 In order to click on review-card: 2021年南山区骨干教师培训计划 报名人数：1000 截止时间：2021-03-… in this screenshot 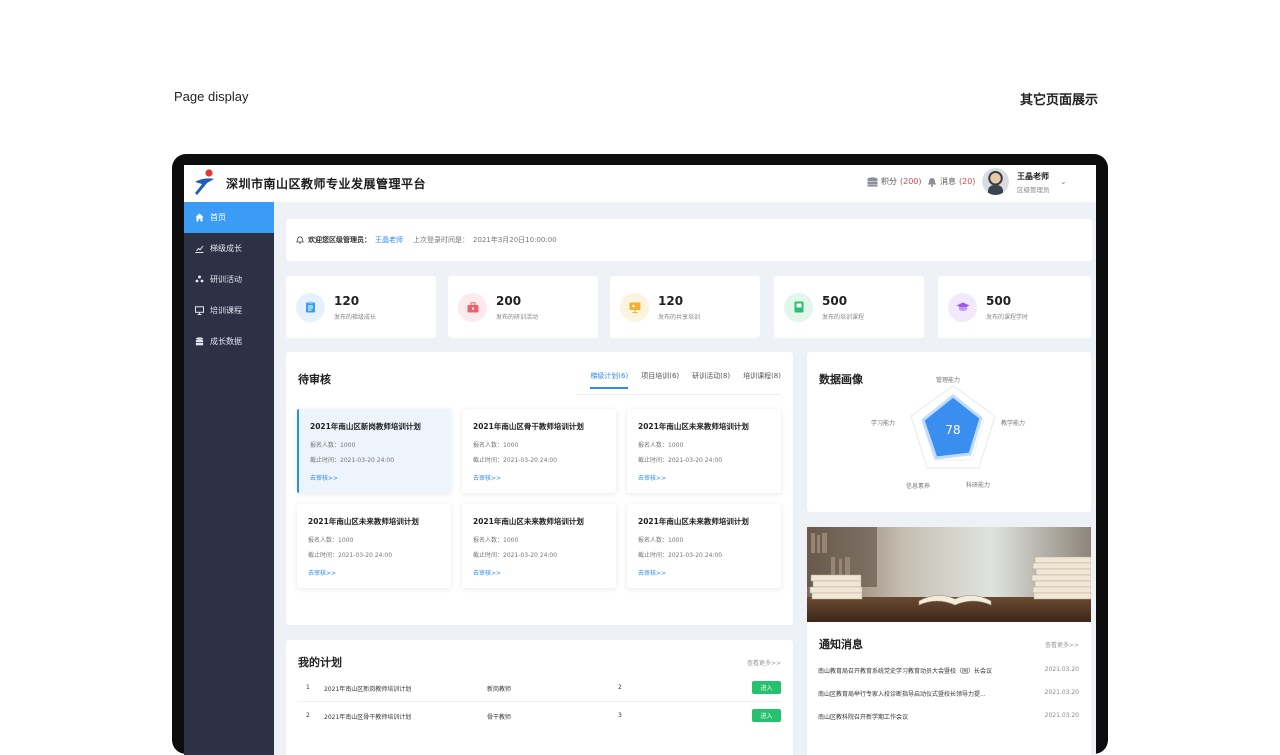, I will do `click(539, 451)`.